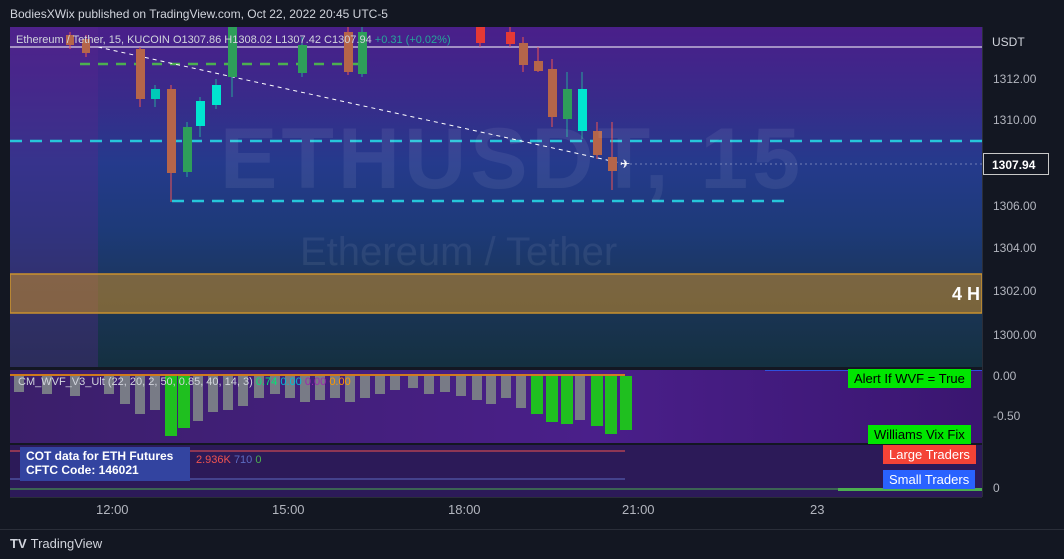  I want to click on time-tick: 21:00, so click(638, 509).